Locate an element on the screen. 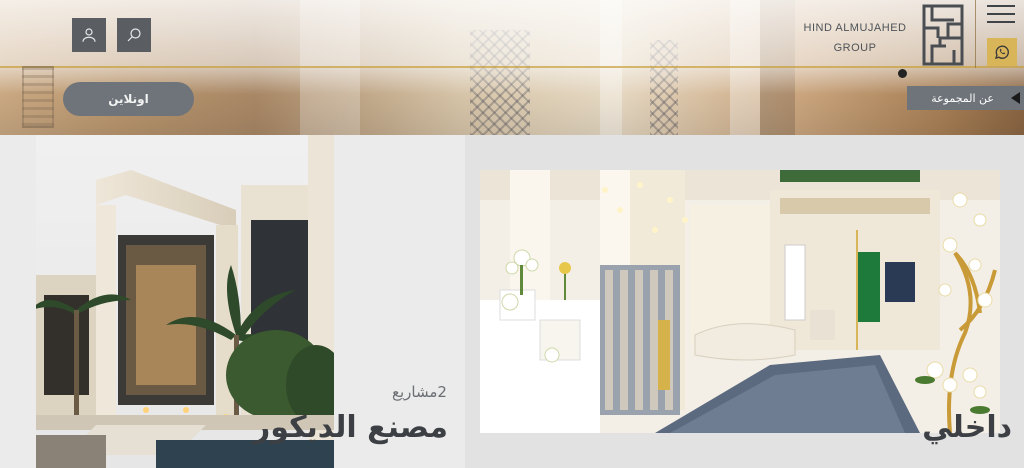 Image resolution: width=1024 pixels, height=468 pixels. whatsapp-button is located at coordinates (1002, 52).